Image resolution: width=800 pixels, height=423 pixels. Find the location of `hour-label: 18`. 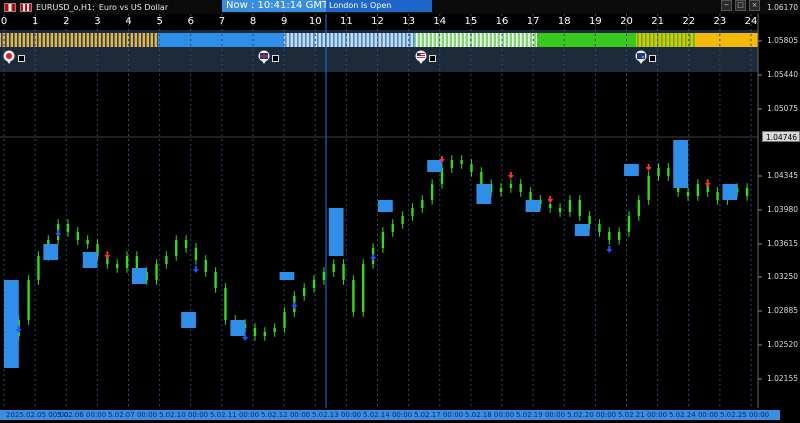

hour-label: 18 is located at coordinates (564, 21).